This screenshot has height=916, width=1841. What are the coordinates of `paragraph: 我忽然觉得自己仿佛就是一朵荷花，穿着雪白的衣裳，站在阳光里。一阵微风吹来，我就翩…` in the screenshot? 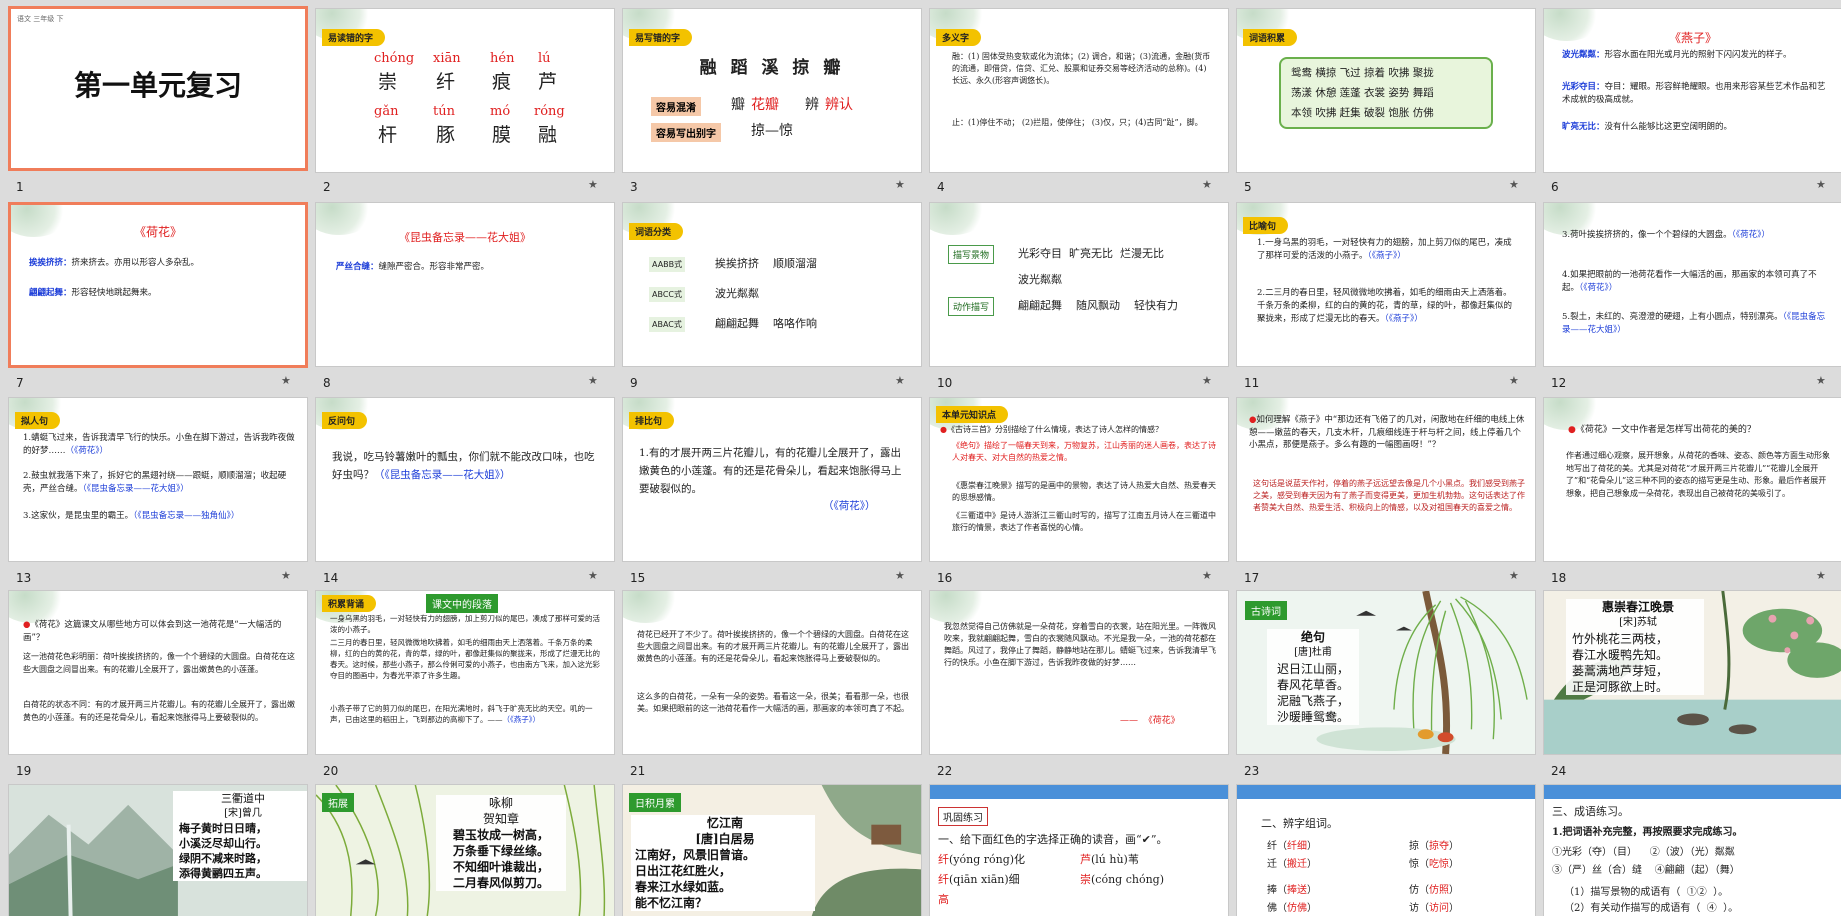 It's located at (1080, 644).